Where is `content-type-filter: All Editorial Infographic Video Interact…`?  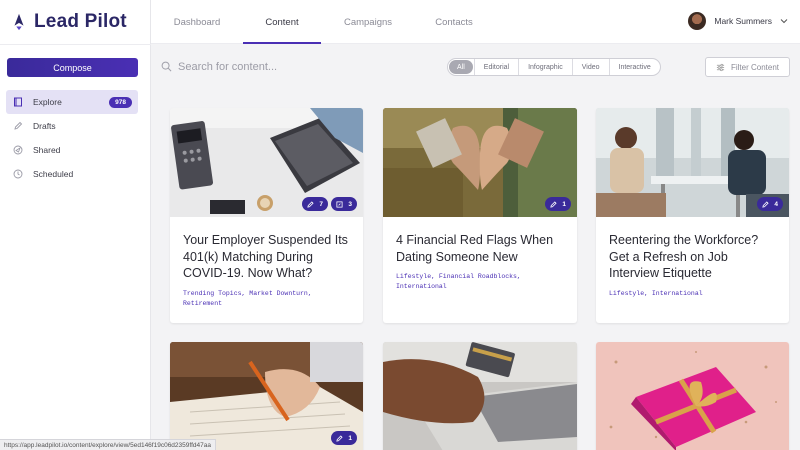
content-type-filter: All Editorial Infographic Video Interact… is located at coordinates (554, 67).